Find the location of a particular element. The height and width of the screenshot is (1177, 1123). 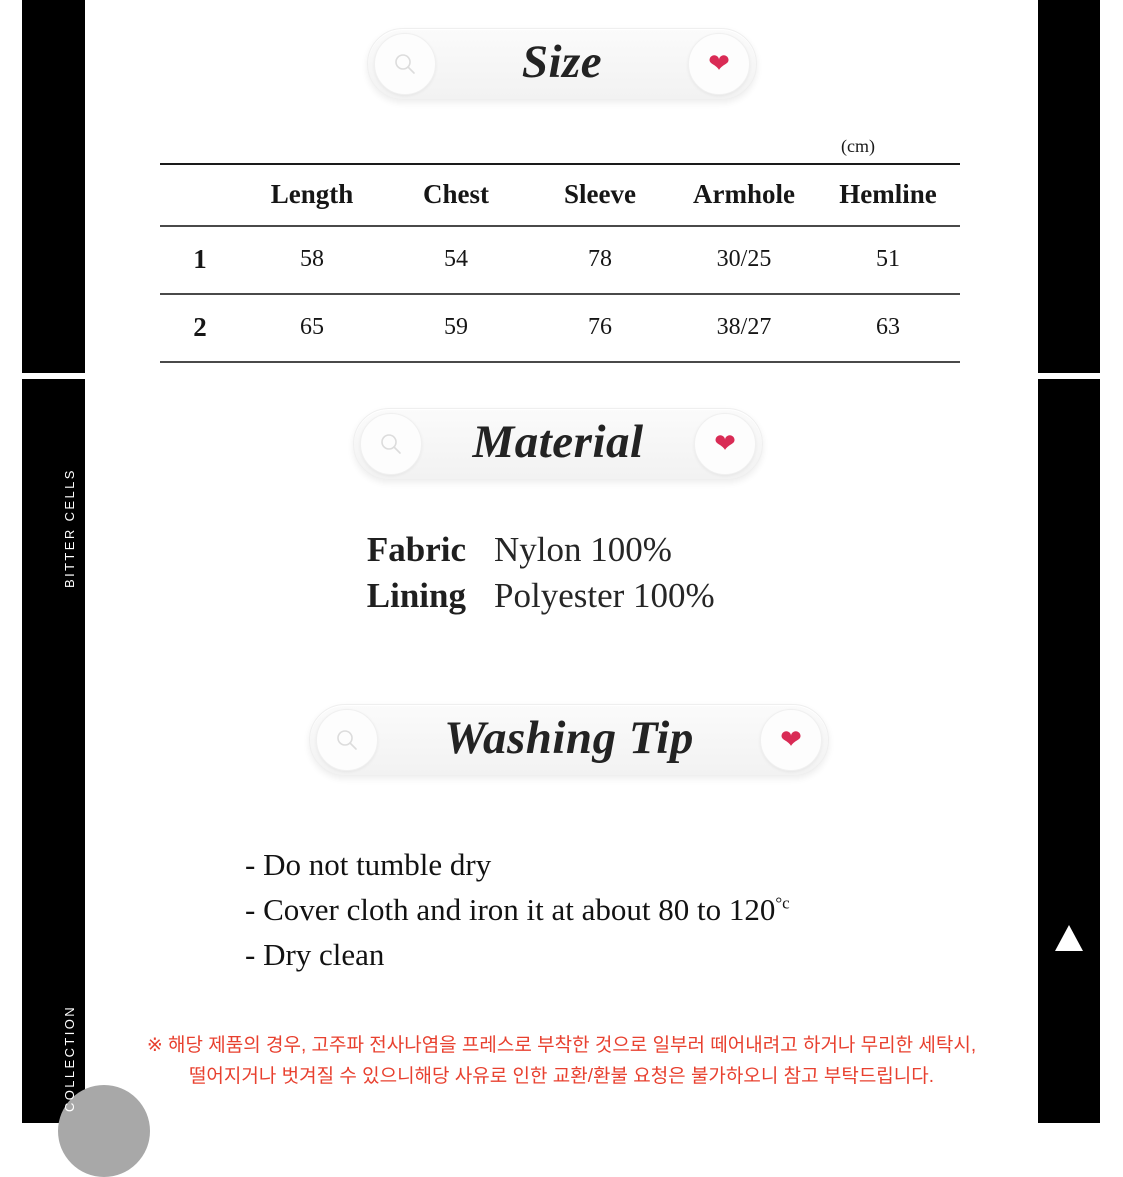

list-item: Lining Polyester 100% is located at coordinates (561, 596).